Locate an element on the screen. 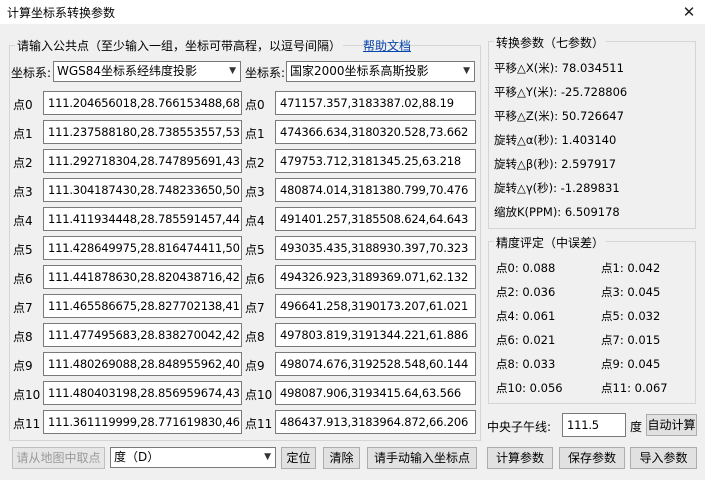 This screenshot has height=480, width=705. accuracy-value: 0.067 is located at coordinates (651, 388).